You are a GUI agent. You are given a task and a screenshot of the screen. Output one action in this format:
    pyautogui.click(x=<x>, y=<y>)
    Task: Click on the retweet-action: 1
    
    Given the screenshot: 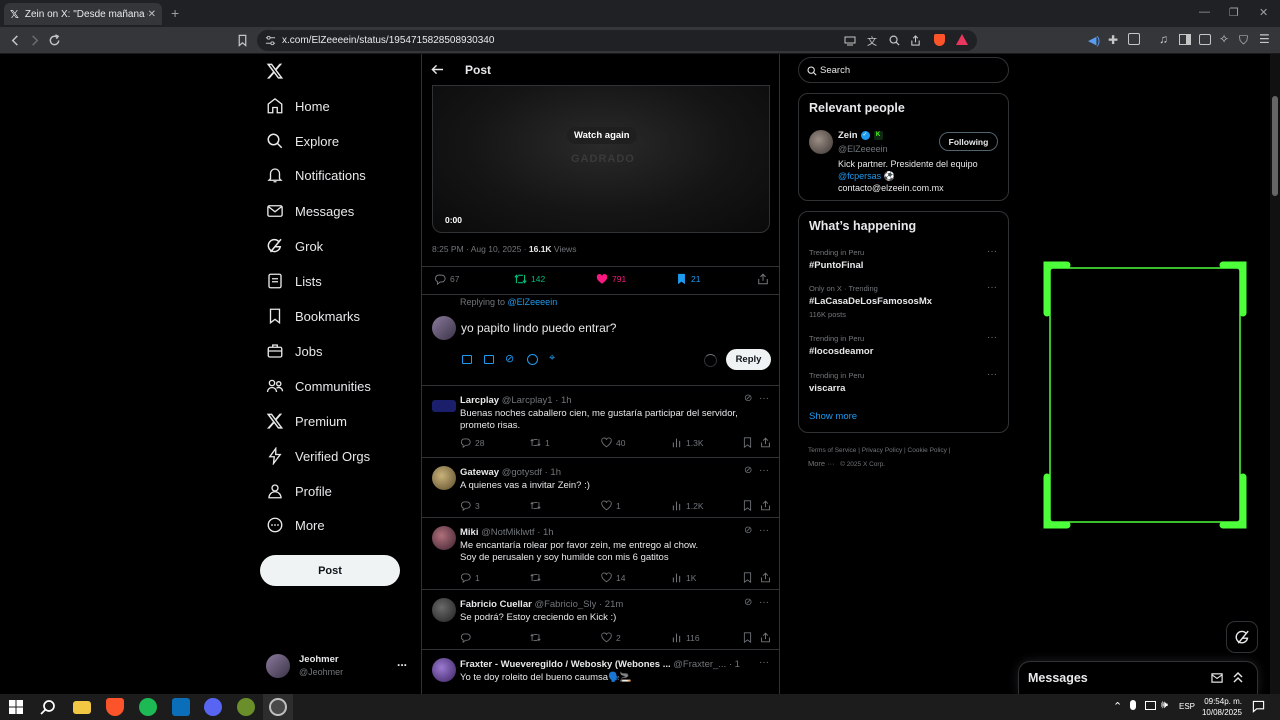 What is the action you would take?
    pyautogui.click(x=540, y=442)
    